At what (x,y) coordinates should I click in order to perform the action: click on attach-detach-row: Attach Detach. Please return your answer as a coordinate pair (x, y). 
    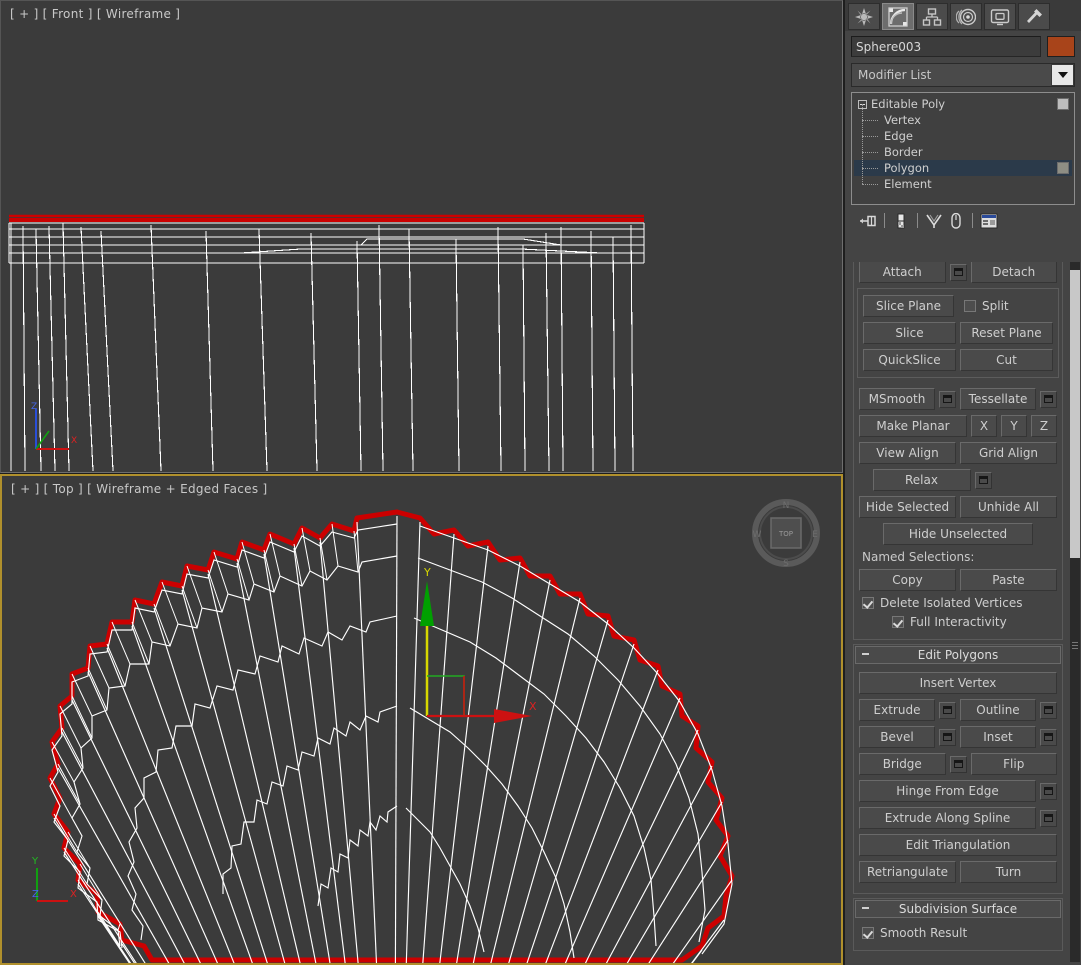
    Looking at the image, I should click on (958, 272).